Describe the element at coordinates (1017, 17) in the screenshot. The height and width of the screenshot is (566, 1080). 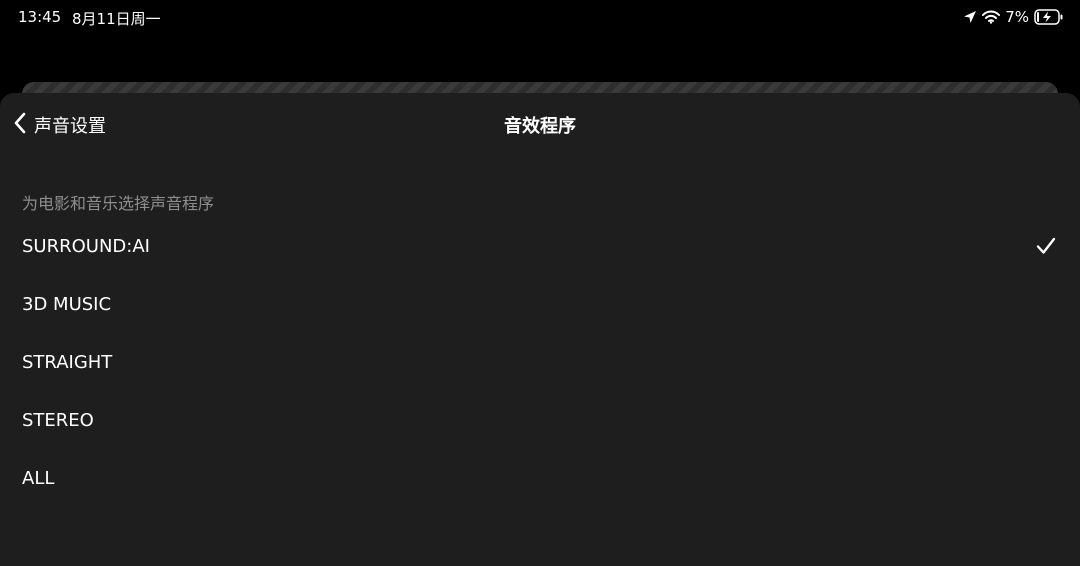
I see `battery-percent: 7%` at that location.